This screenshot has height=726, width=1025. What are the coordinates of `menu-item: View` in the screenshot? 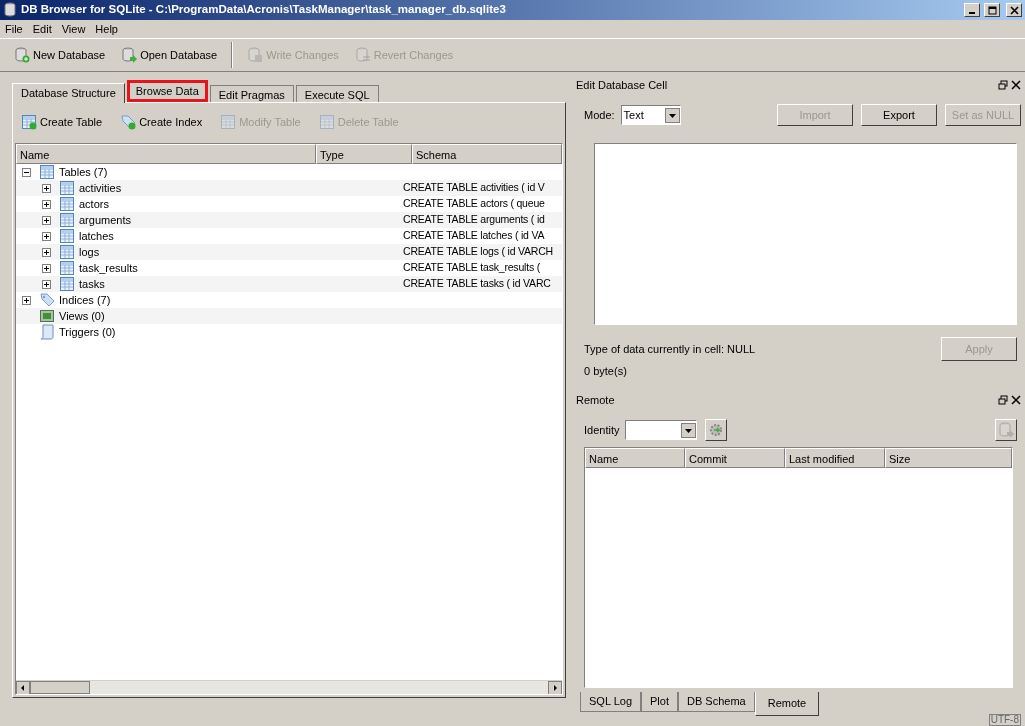 It's located at (73, 29).